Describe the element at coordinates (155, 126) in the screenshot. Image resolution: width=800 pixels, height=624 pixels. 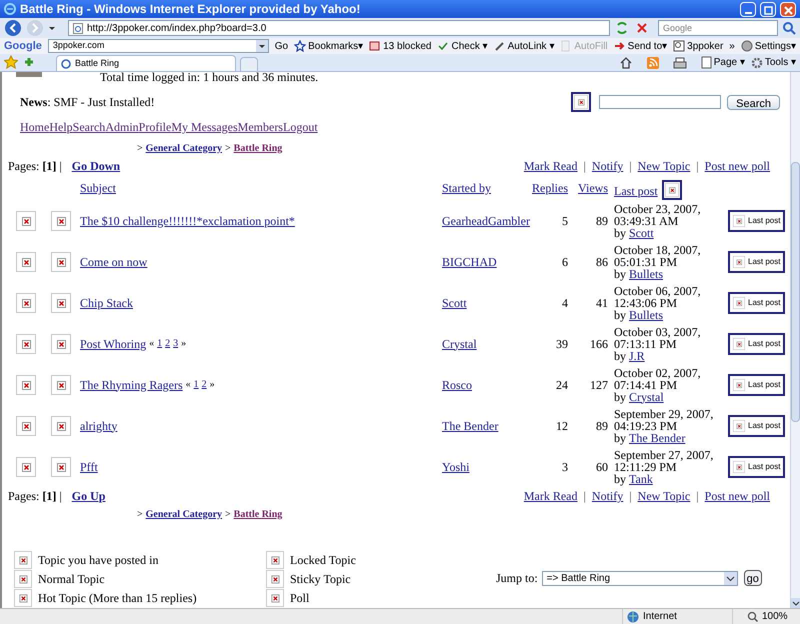
I see `link: Profile` at that location.